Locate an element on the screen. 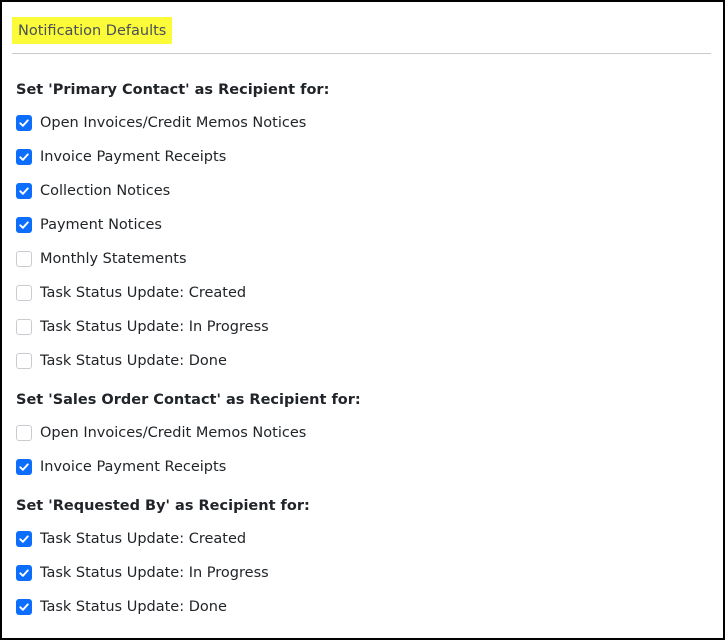 The width and height of the screenshot is (725, 640). checkbox-row: Collection Notices is located at coordinates (93, 191).